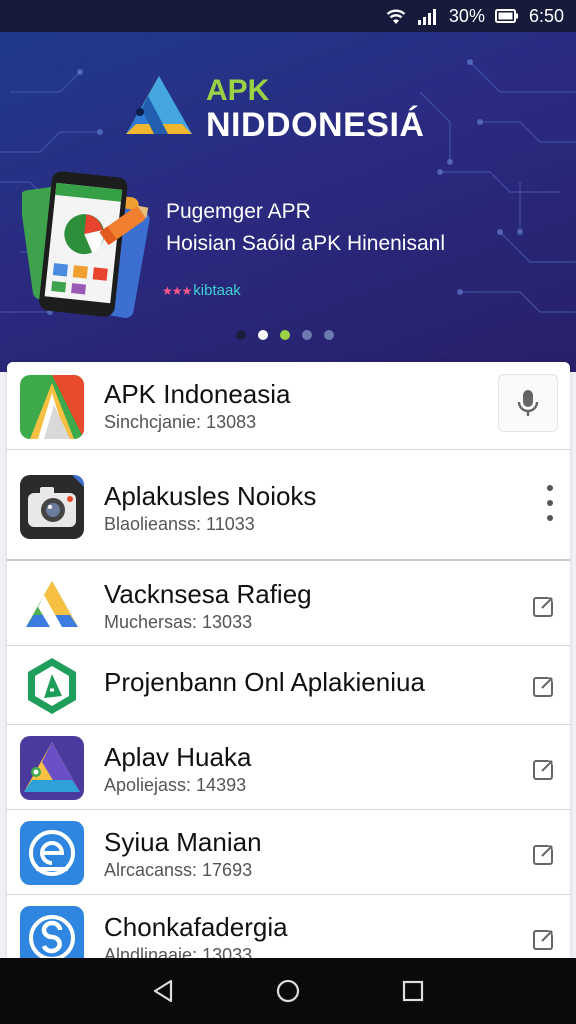 The height and width of the screenshot is (1024, 576). Describe the element at coordinates (217, 290) in the screenshot. I see `hero-tag-text: kibtaak` at that location.